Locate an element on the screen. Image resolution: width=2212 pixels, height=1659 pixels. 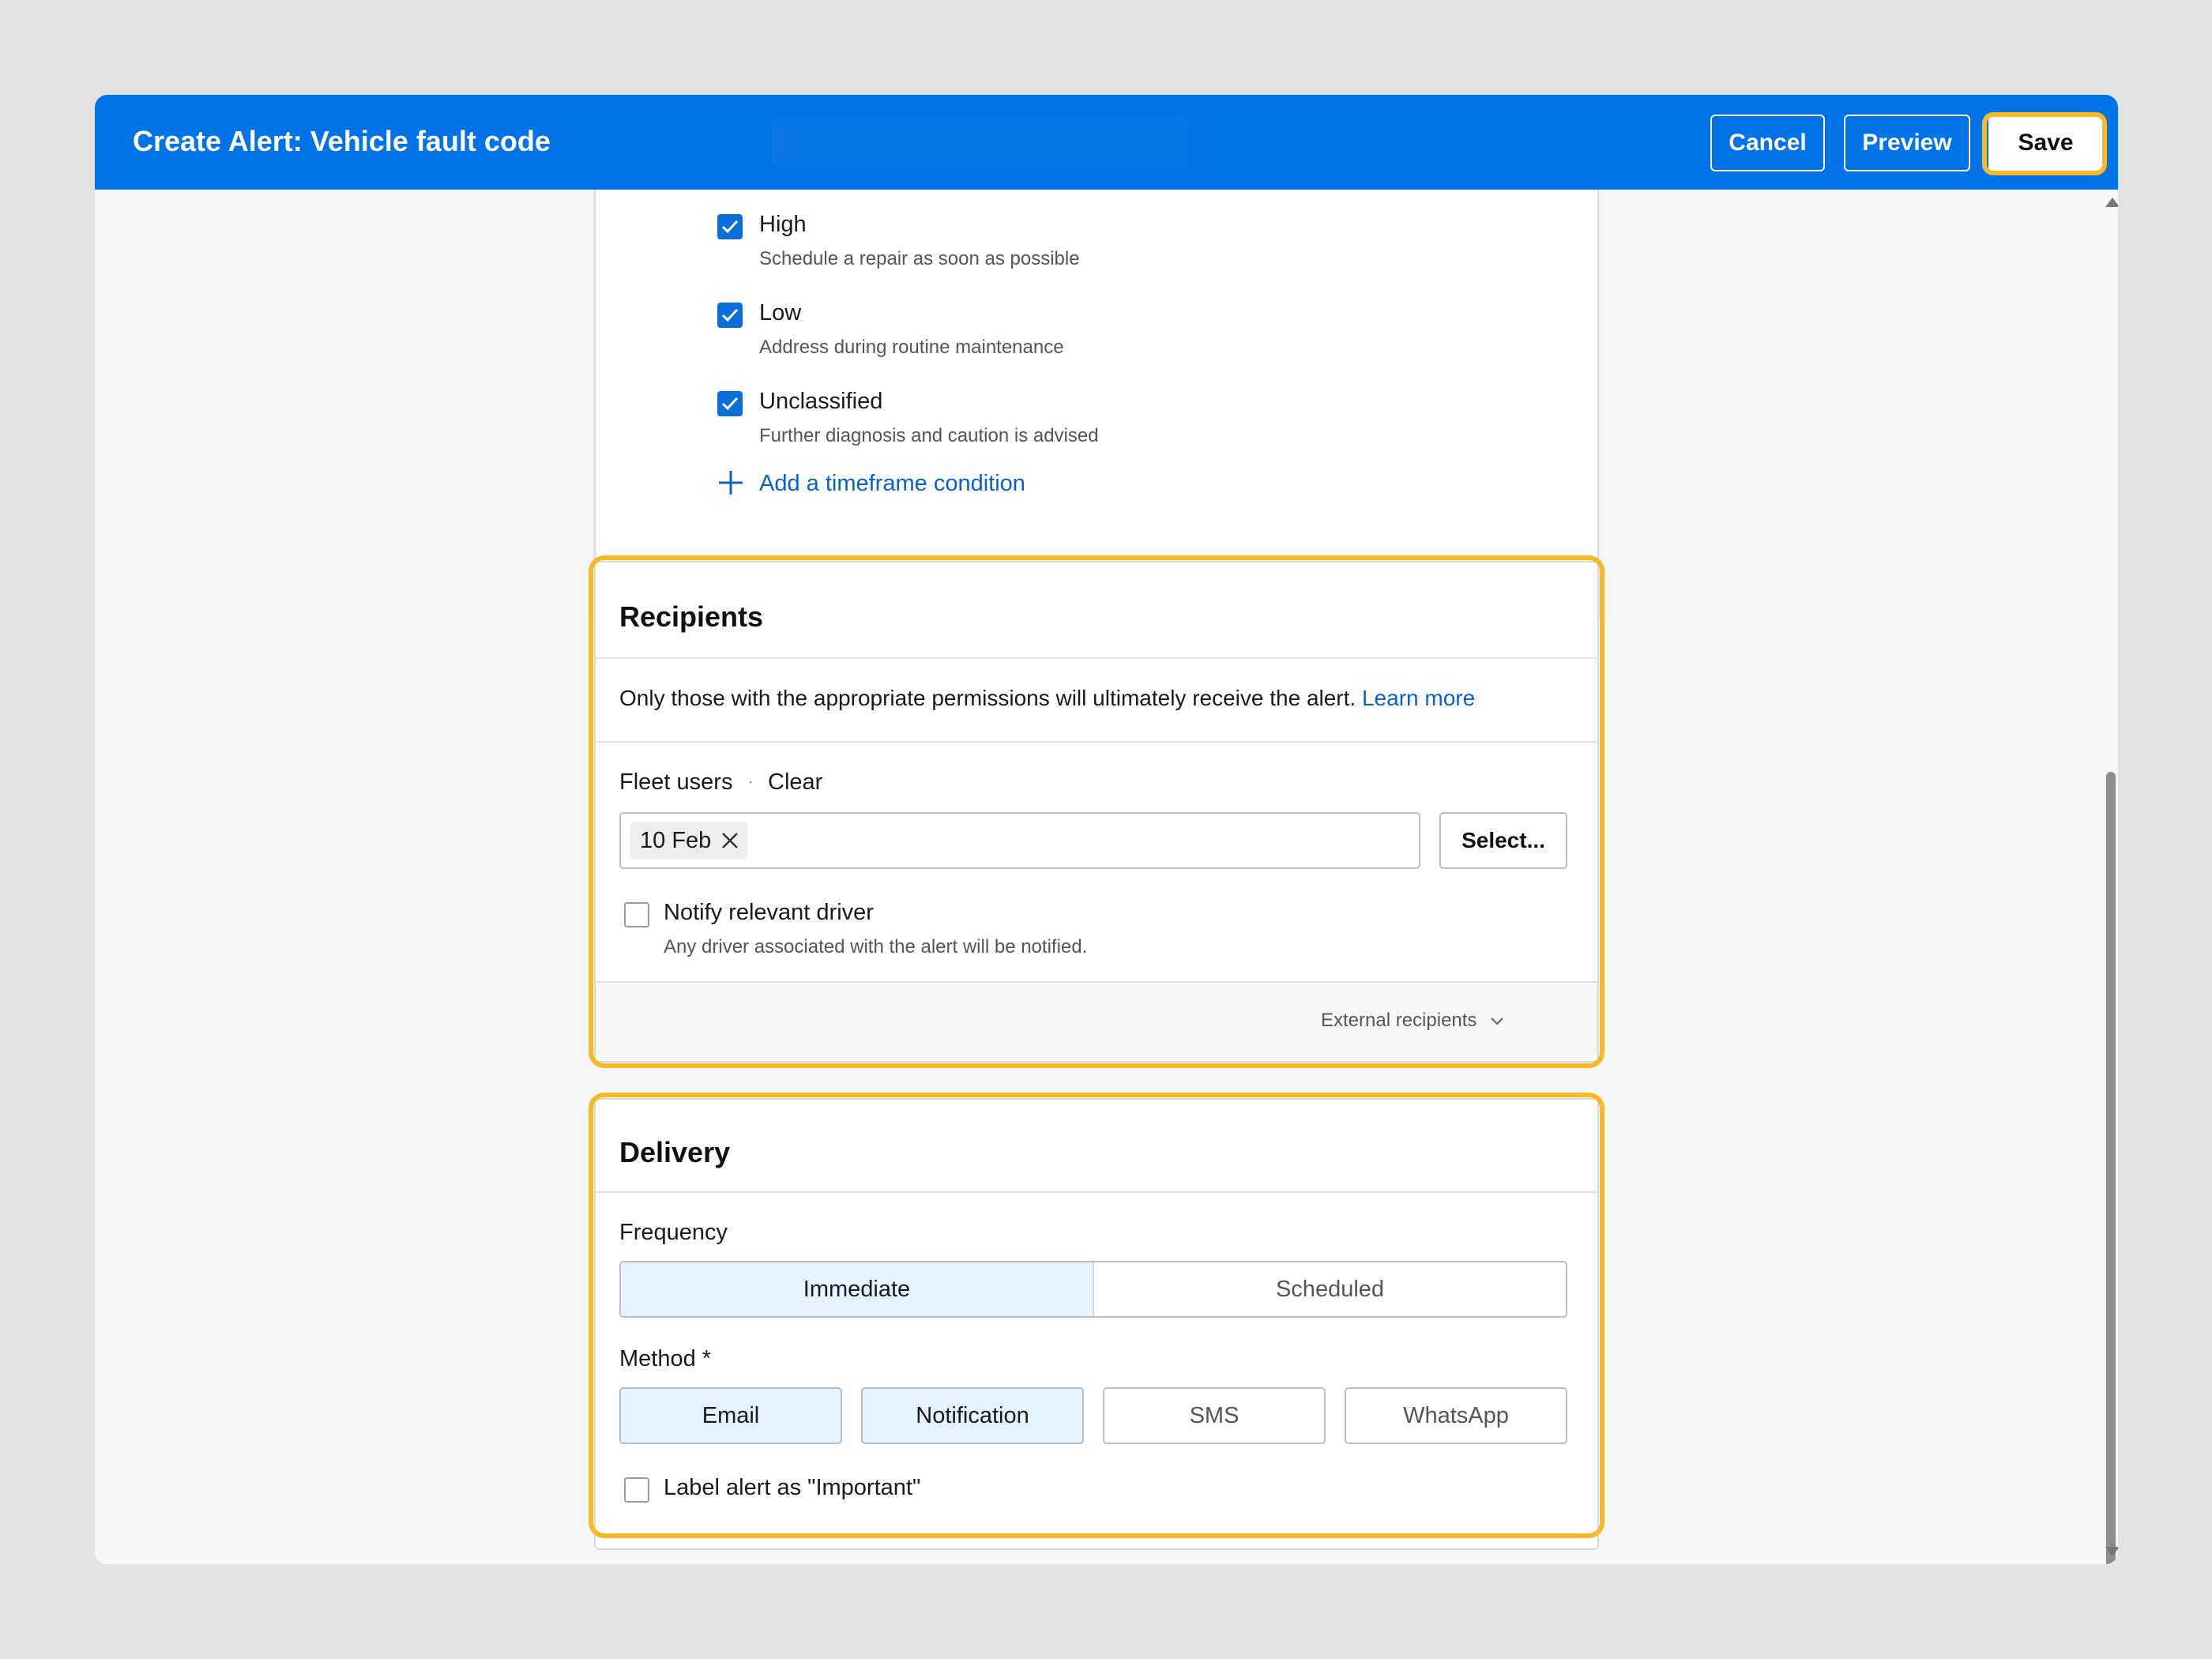
checkbox-low is located at coordinates (730, 315).